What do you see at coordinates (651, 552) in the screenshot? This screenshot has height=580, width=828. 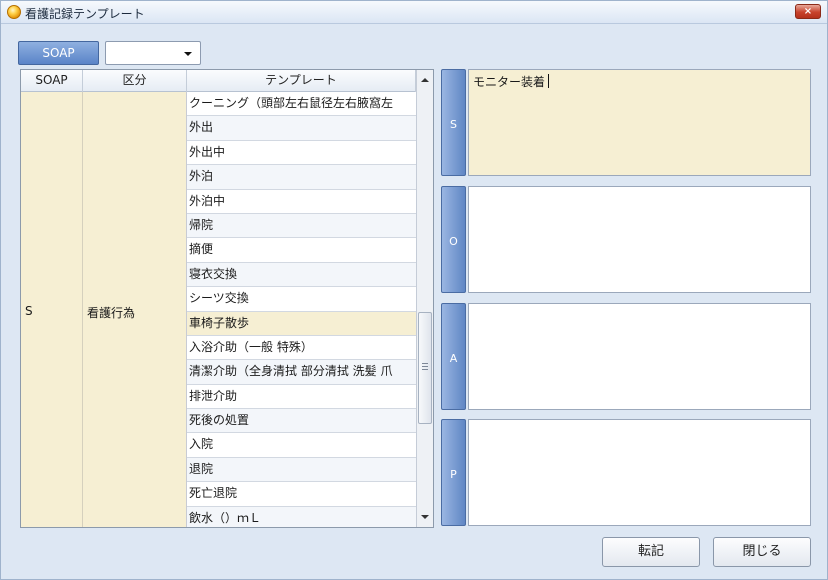 I see `transfer-button: 転記` at bounding box center [651, 552].